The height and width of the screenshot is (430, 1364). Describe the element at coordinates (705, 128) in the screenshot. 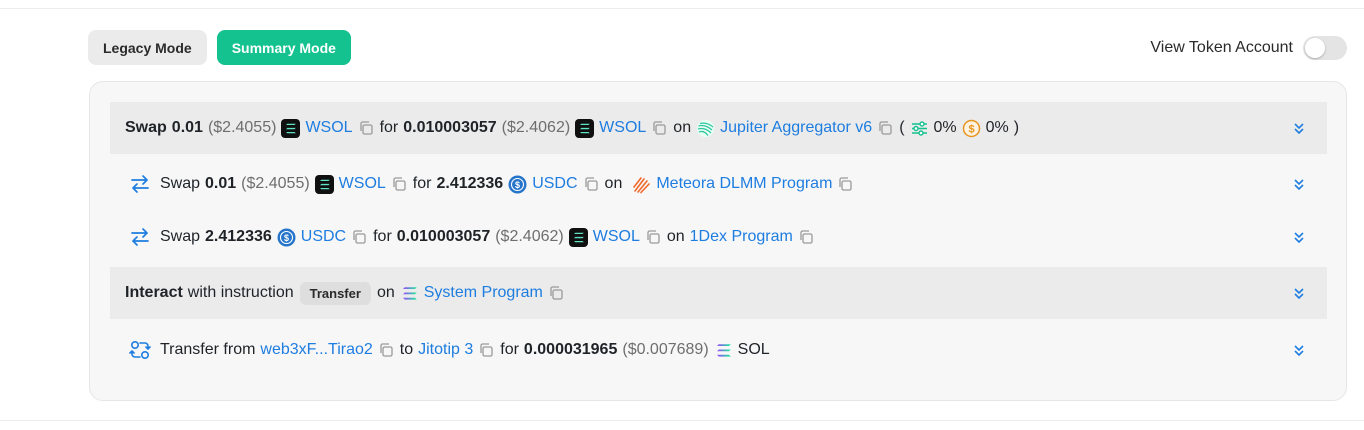

I see `jupiter-logo-icon` at that location.